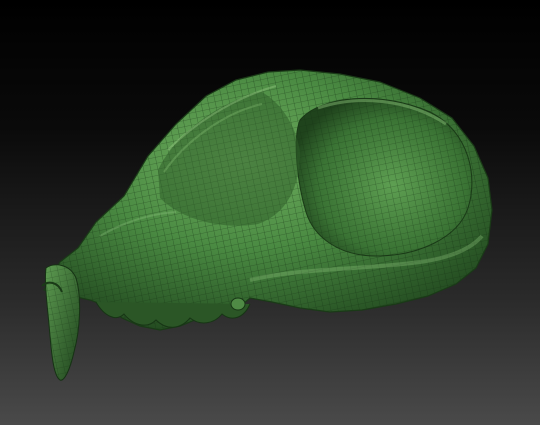 Image resolution: width=540 pixels, height=425 pixels. What do you see at coordinates (229, 159) in the screenshot?
I see `frontal-fossa` at bounding box center [229, 159].